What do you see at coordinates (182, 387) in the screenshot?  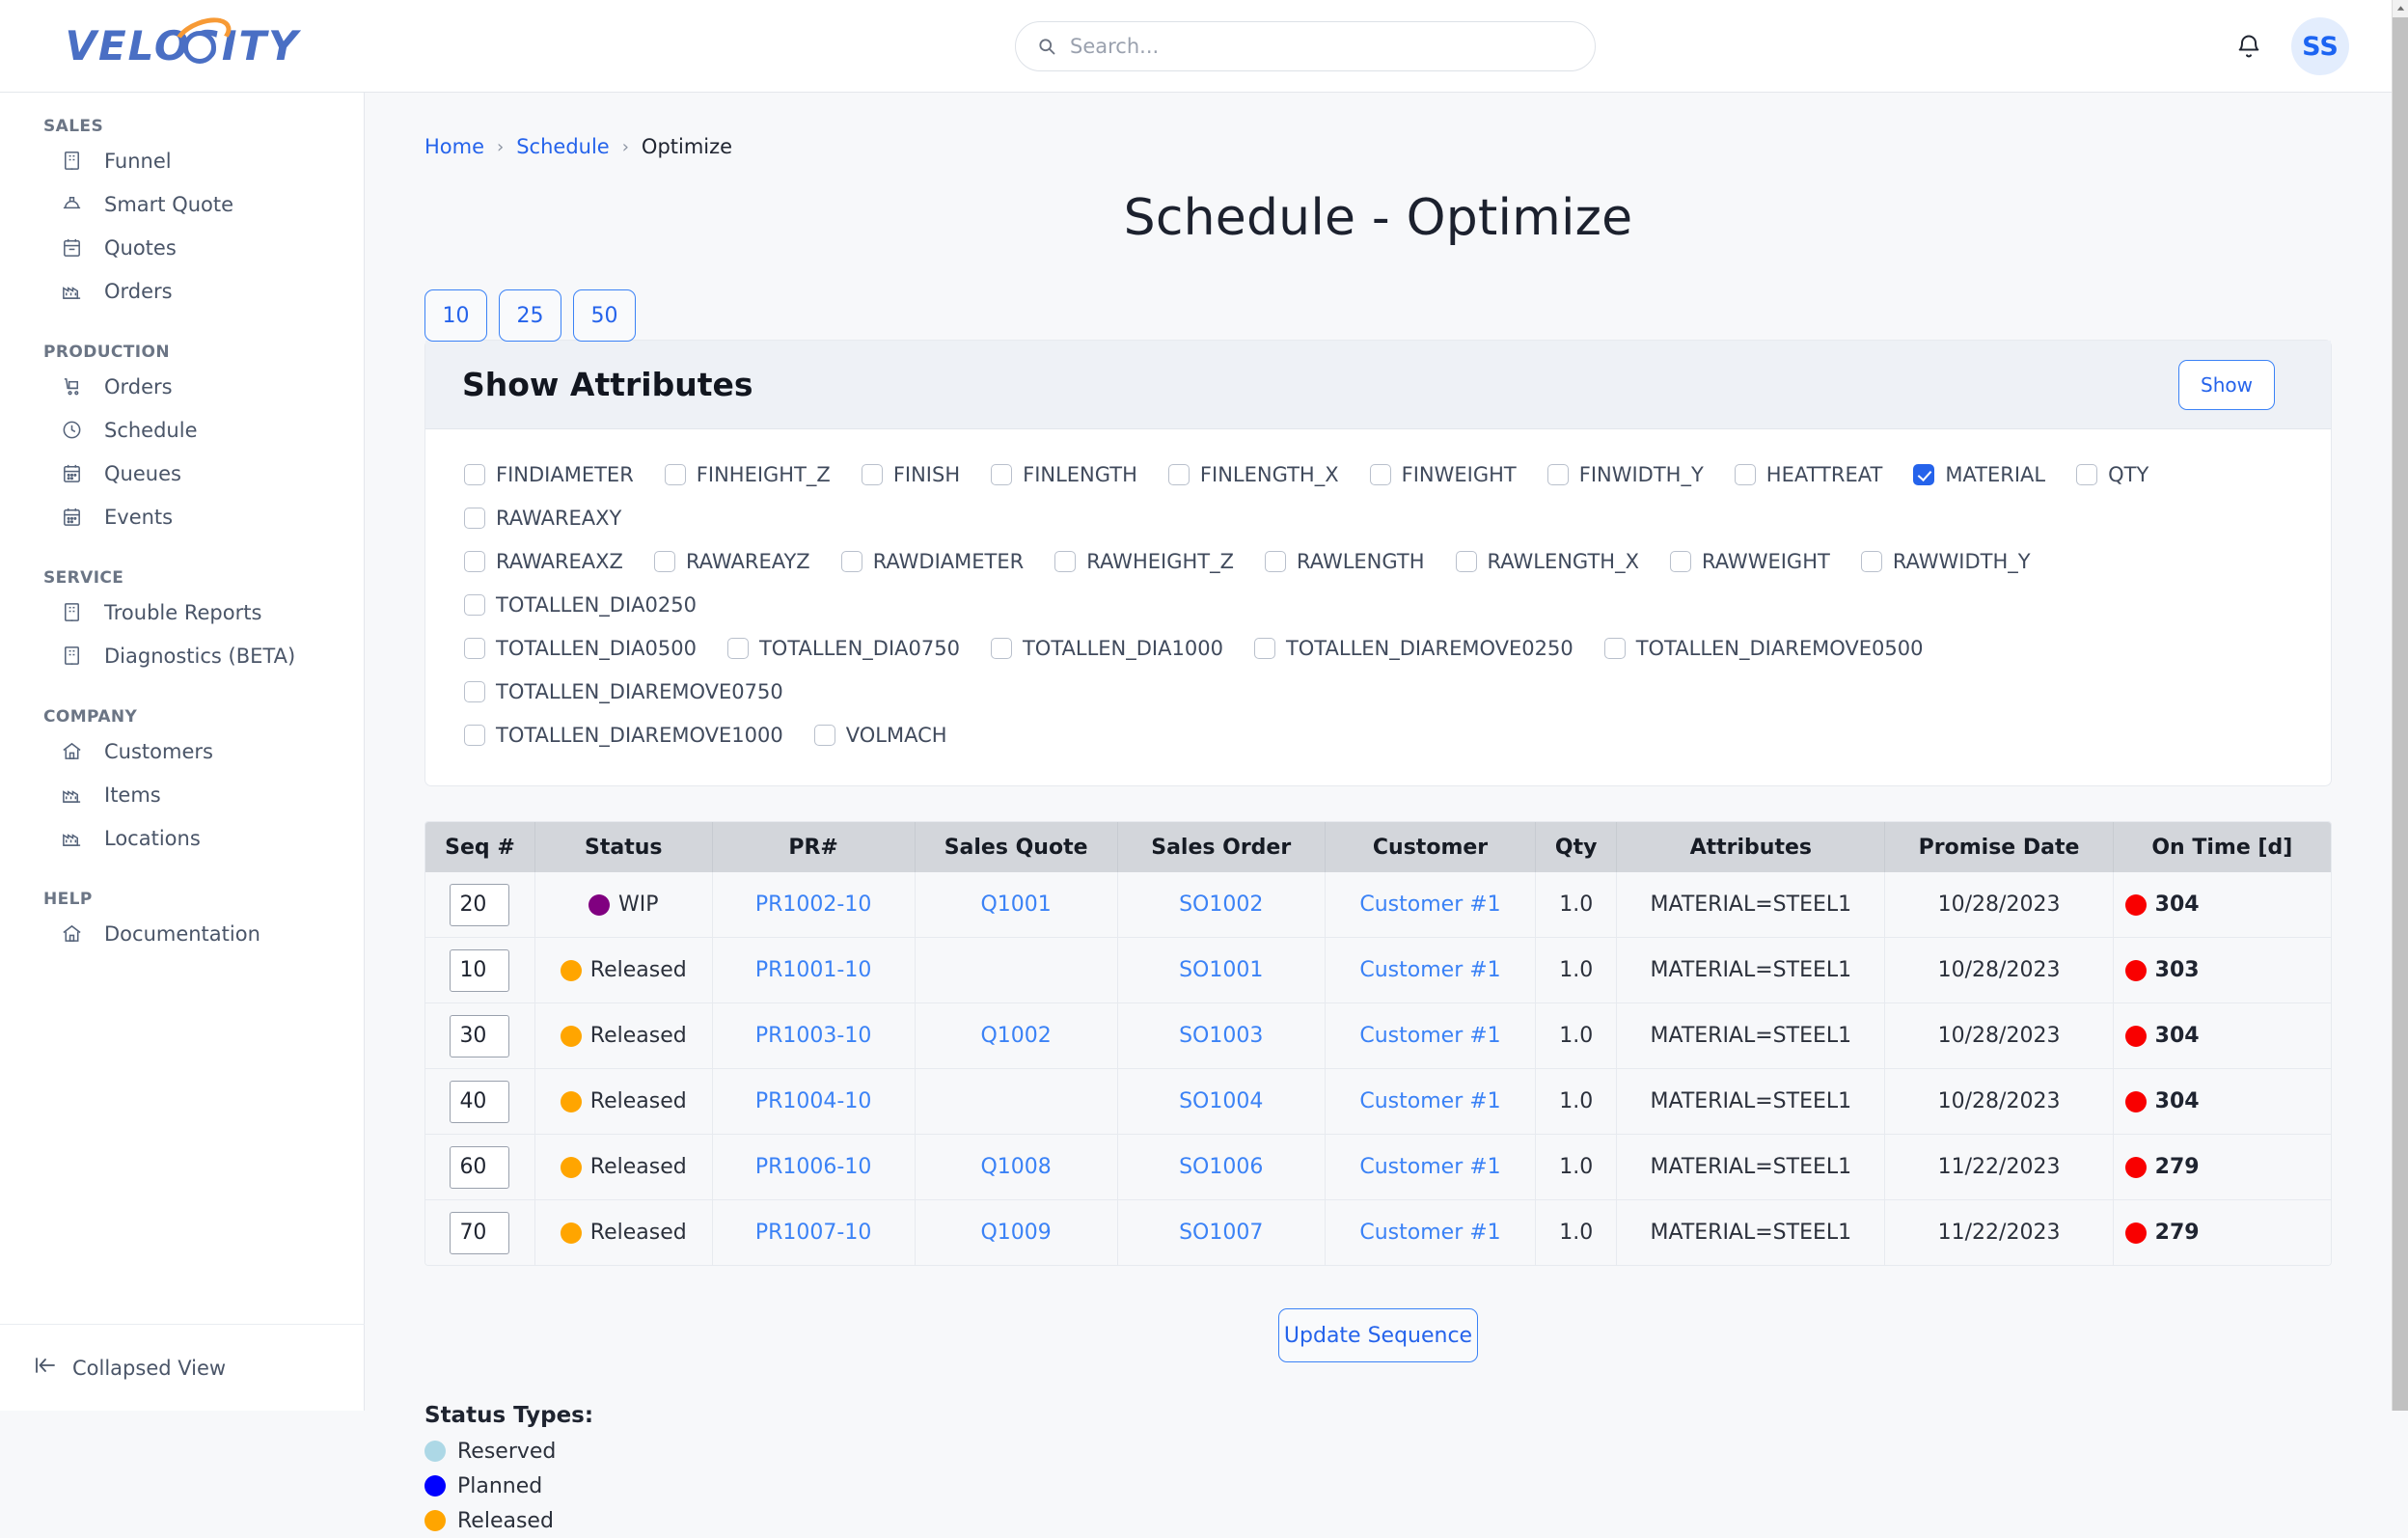 I see `sidebar-item-orders-production: Orders` at bounding box center [182, 387].